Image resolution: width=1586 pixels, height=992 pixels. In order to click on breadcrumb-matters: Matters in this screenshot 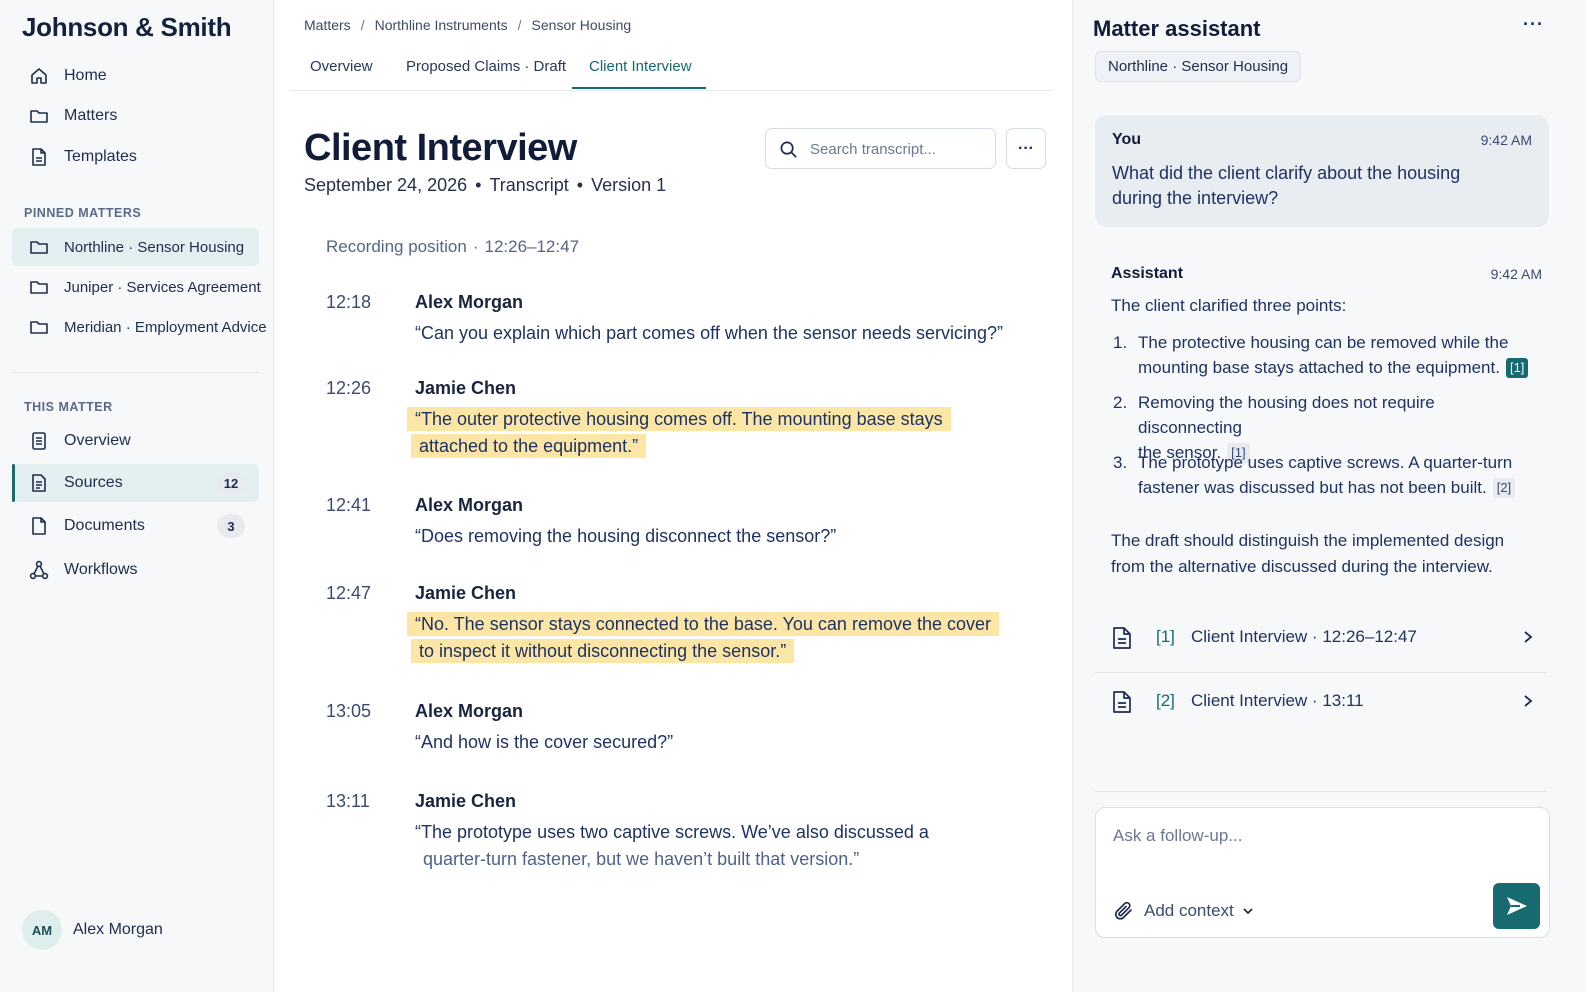, I will do `click(327, 25)`.